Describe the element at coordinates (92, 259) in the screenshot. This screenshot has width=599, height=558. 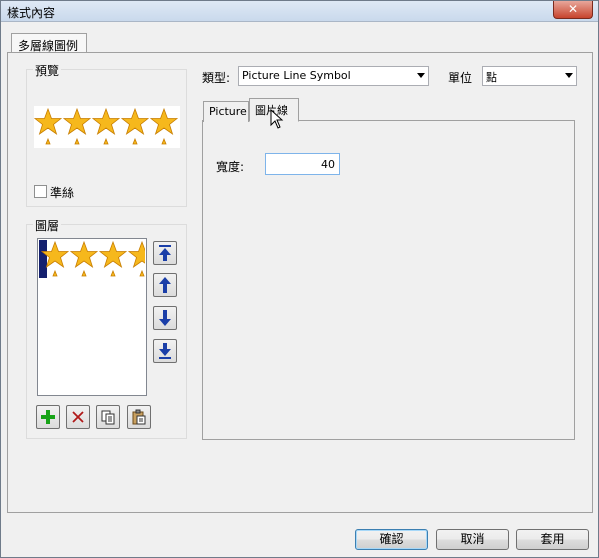
I see `layer-item-picture-line` at that location.